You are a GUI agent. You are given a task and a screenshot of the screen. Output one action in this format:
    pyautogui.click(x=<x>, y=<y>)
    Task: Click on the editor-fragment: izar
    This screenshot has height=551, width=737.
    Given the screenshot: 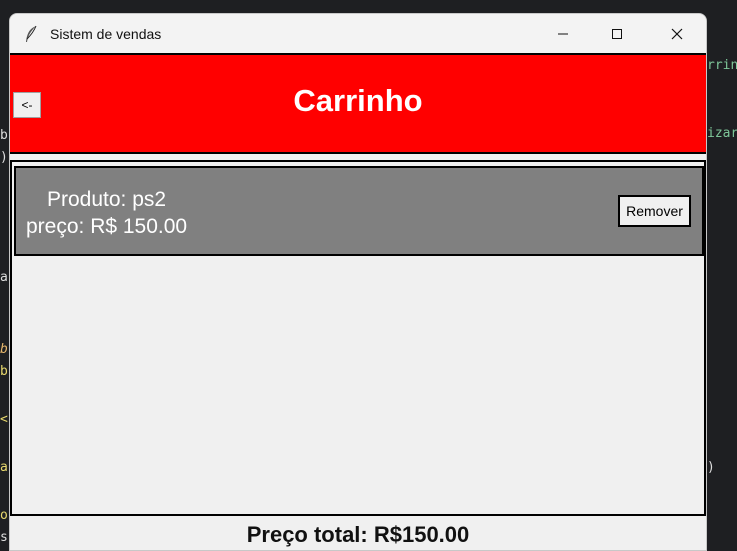 What is the action you would take?
    pyautogui.click(x=722, y=133)
    